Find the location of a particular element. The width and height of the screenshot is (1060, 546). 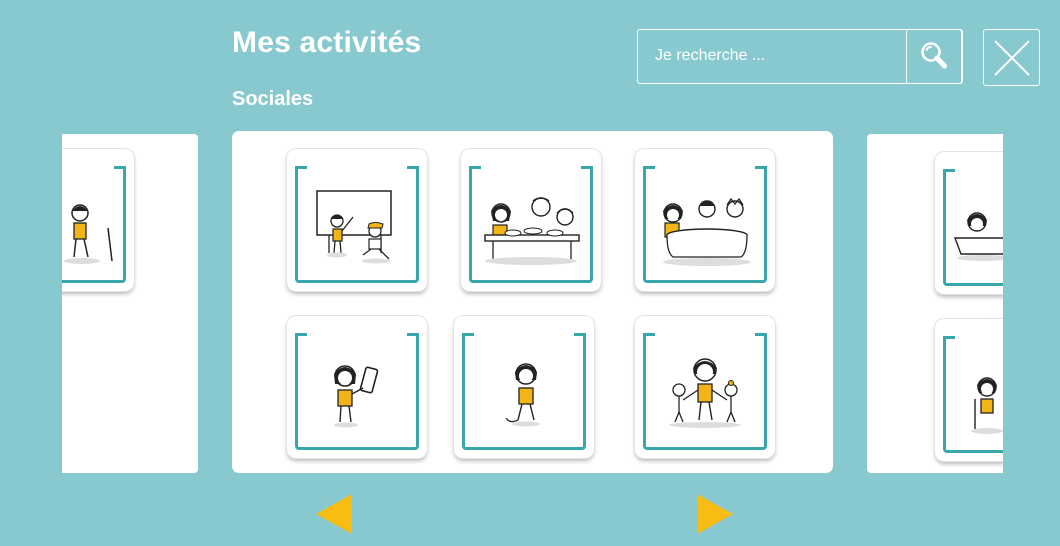

arrow-right-icon is located at coordinates (715, 514).